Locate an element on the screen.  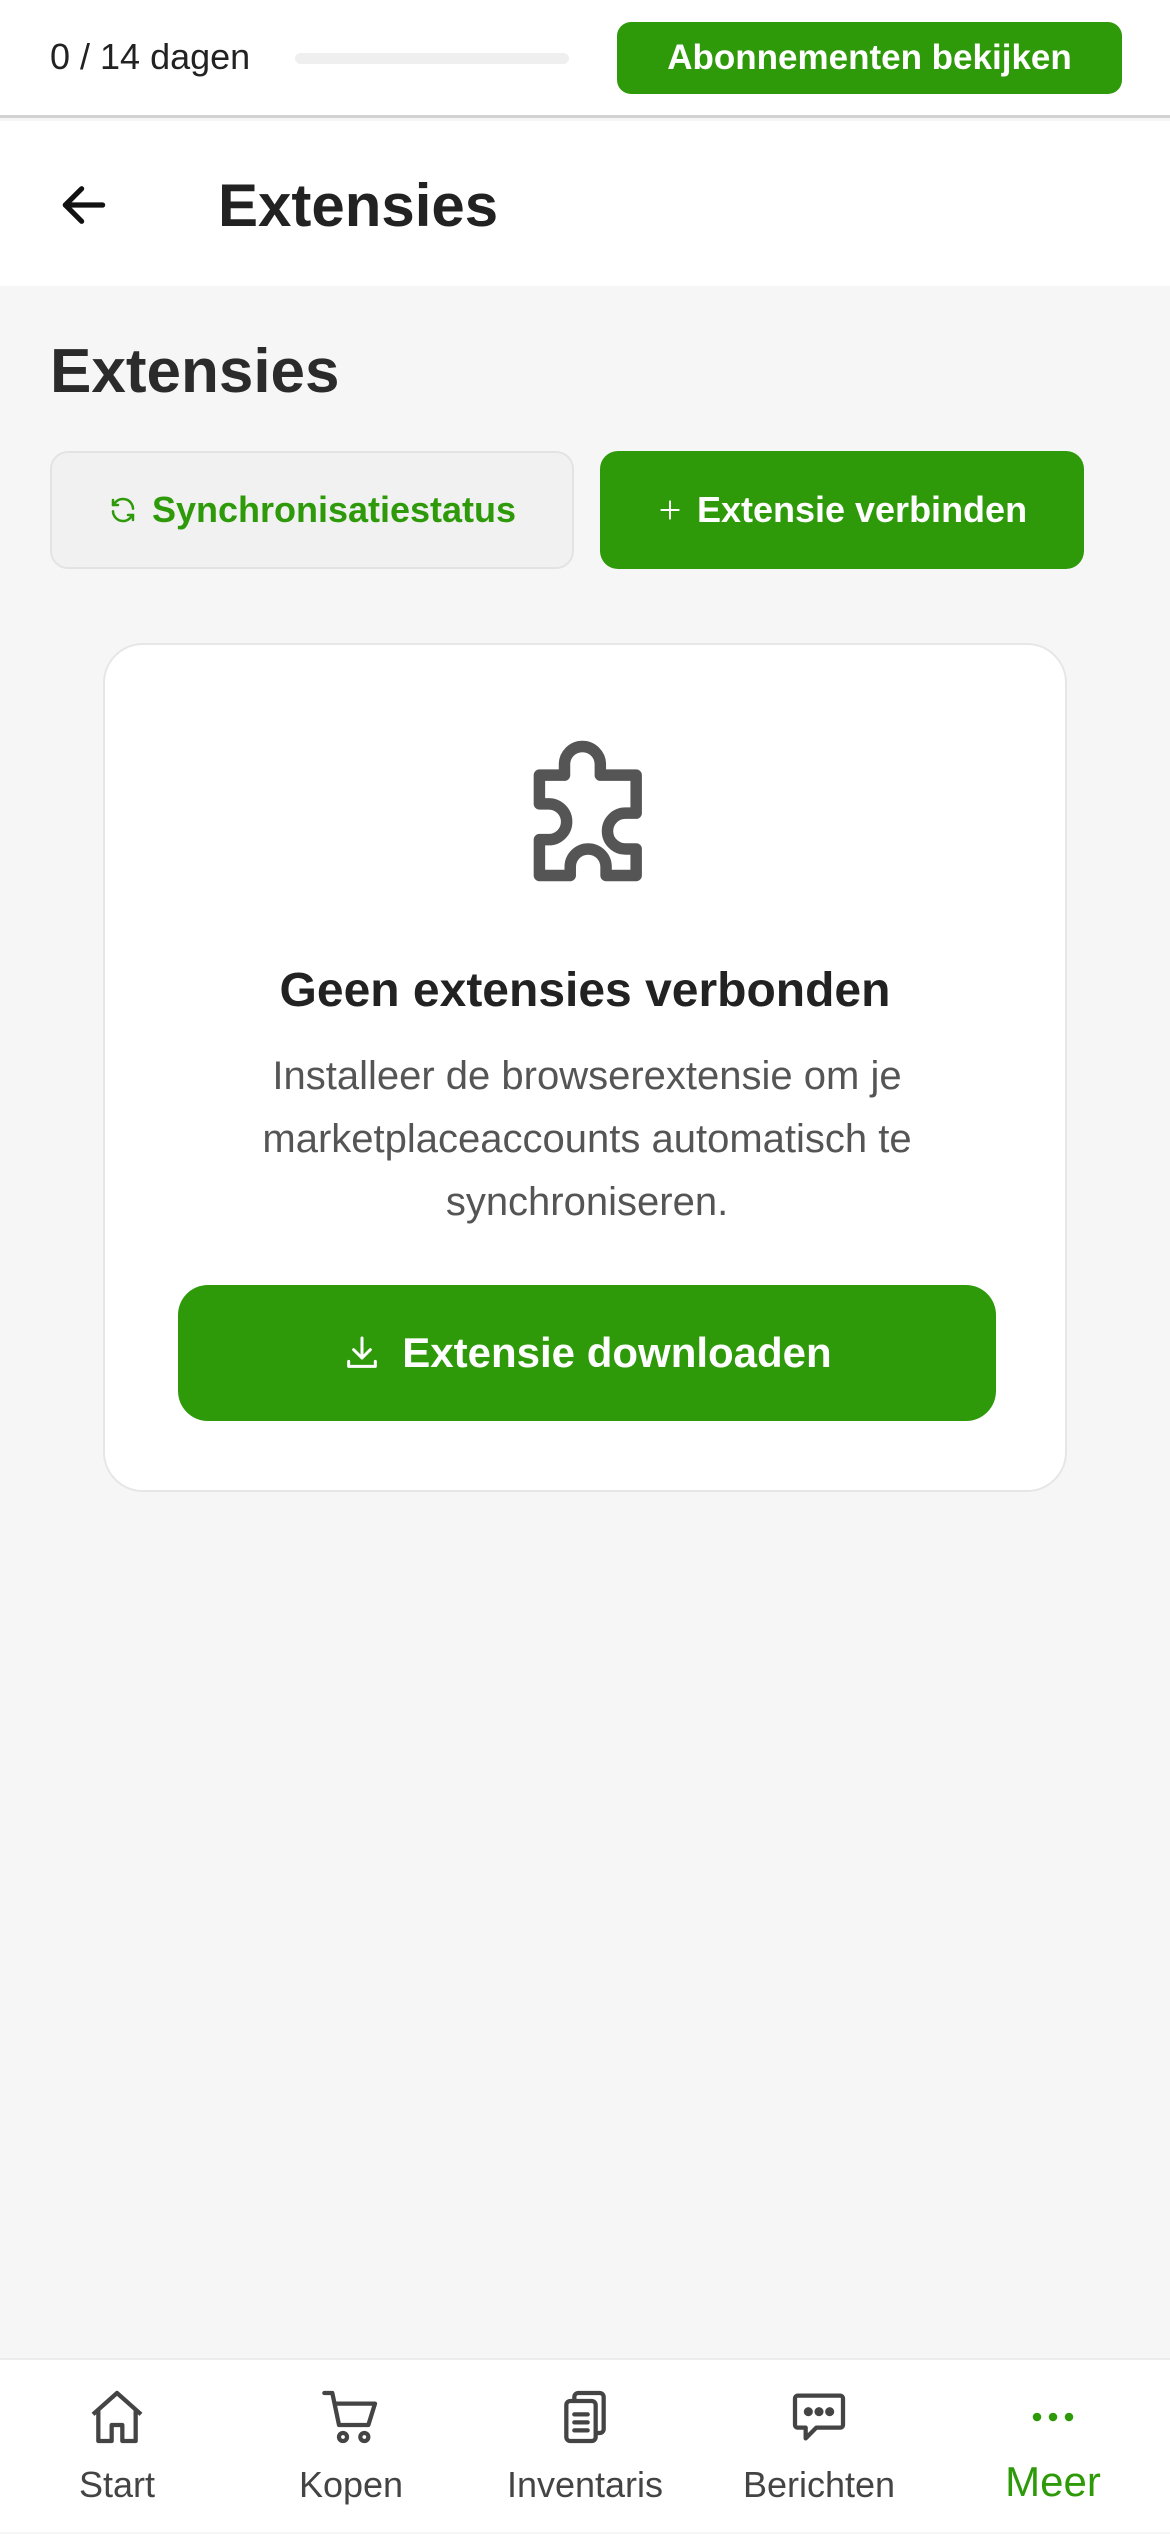
nav-item-inventaris: Inventaris is located at coordinates (585, 2447).